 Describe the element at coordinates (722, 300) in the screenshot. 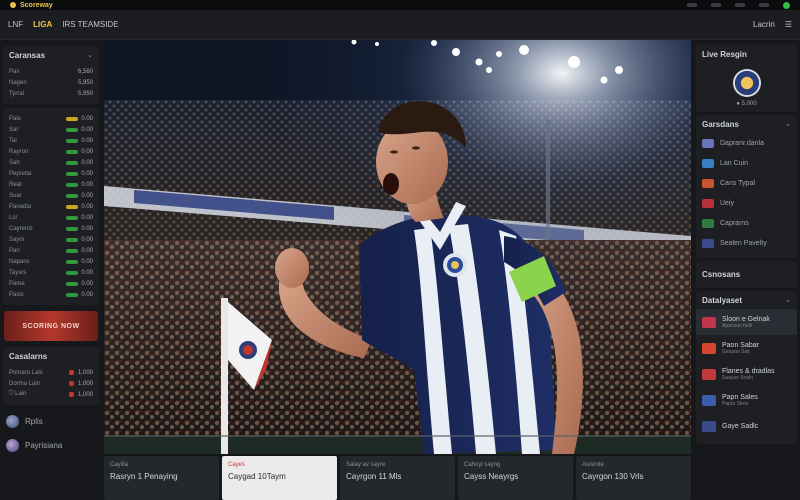

I see `panel-title: Datalyaset` at that location.